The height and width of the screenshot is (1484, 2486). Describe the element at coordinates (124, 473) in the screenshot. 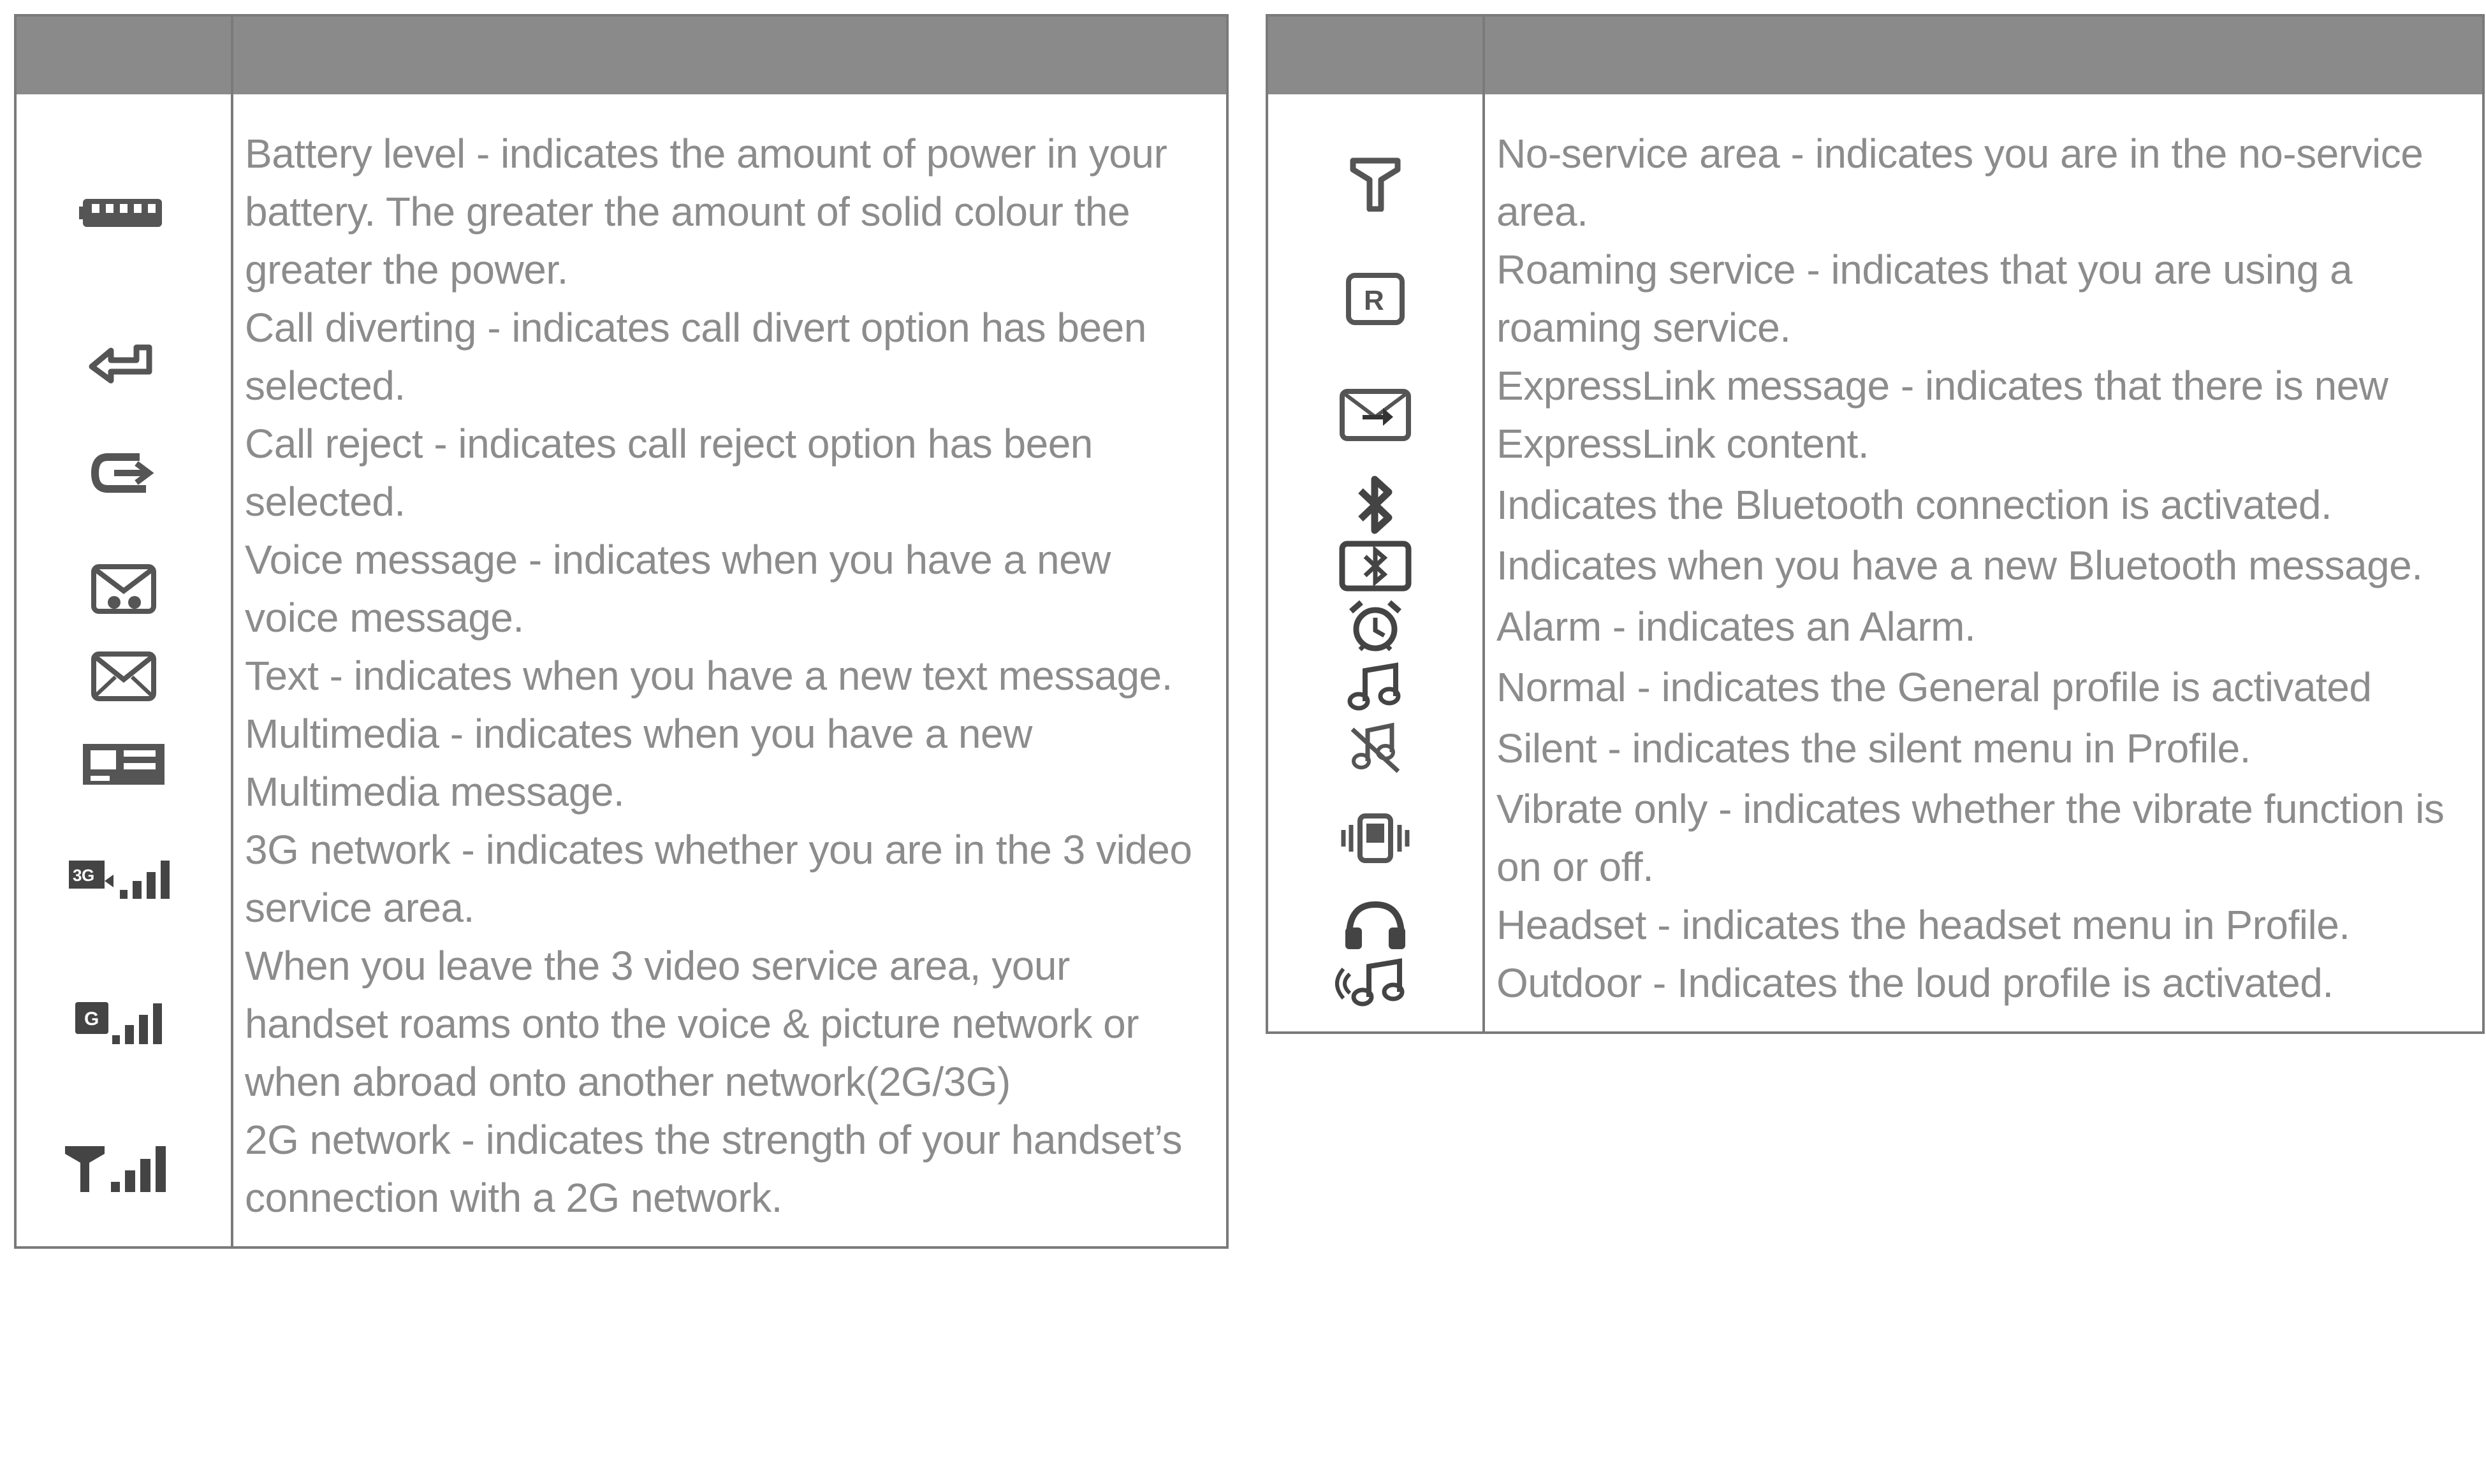

I see `call-reject-icon` at that location.